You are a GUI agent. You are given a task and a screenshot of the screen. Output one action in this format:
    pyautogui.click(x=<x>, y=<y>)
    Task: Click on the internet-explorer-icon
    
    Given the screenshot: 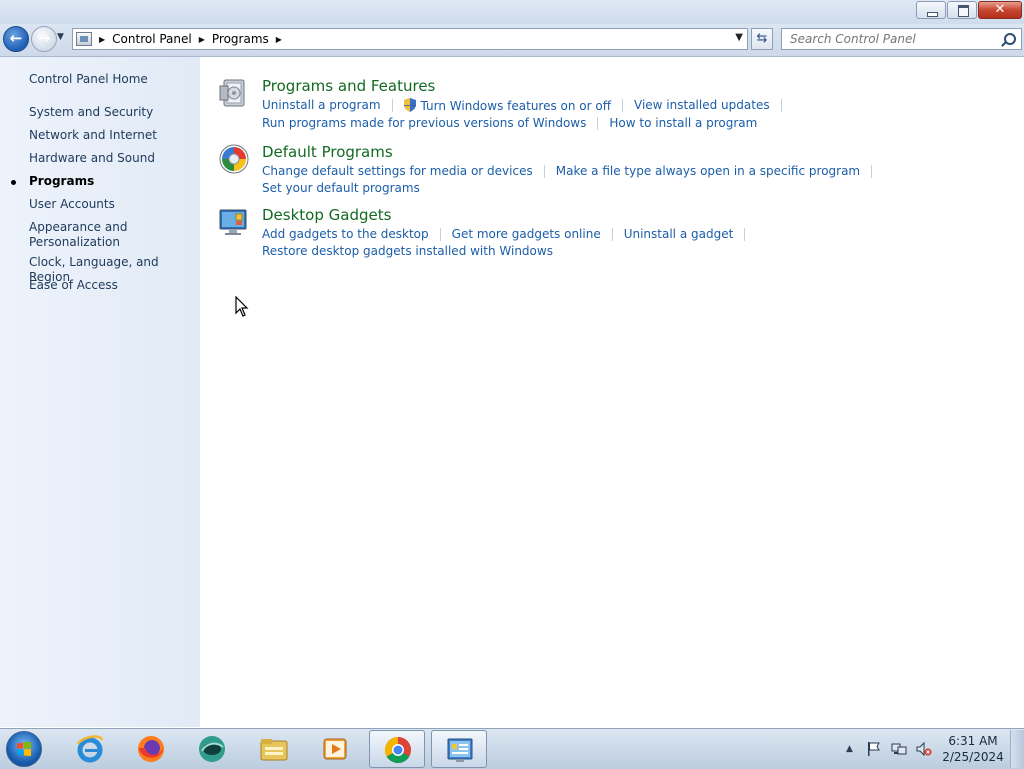 What is the action you would take?
    pyautogui.click(x=90, y=749)
    